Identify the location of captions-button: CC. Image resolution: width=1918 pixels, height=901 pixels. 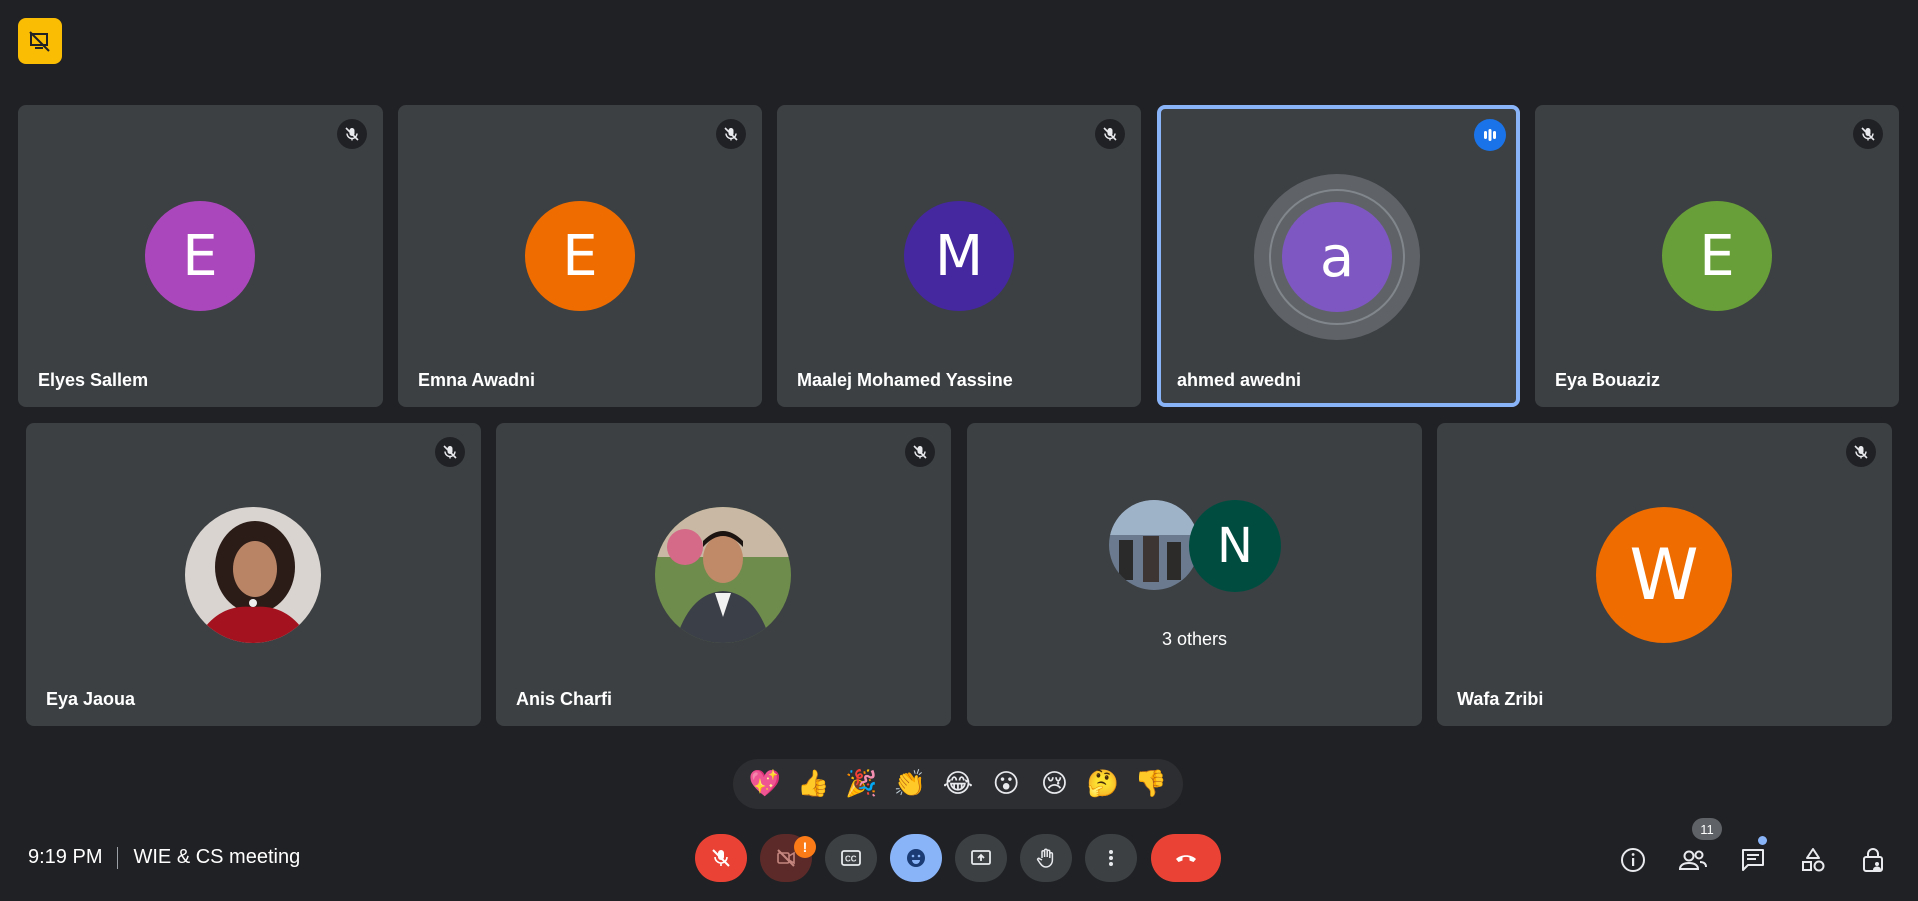
(851, 858).